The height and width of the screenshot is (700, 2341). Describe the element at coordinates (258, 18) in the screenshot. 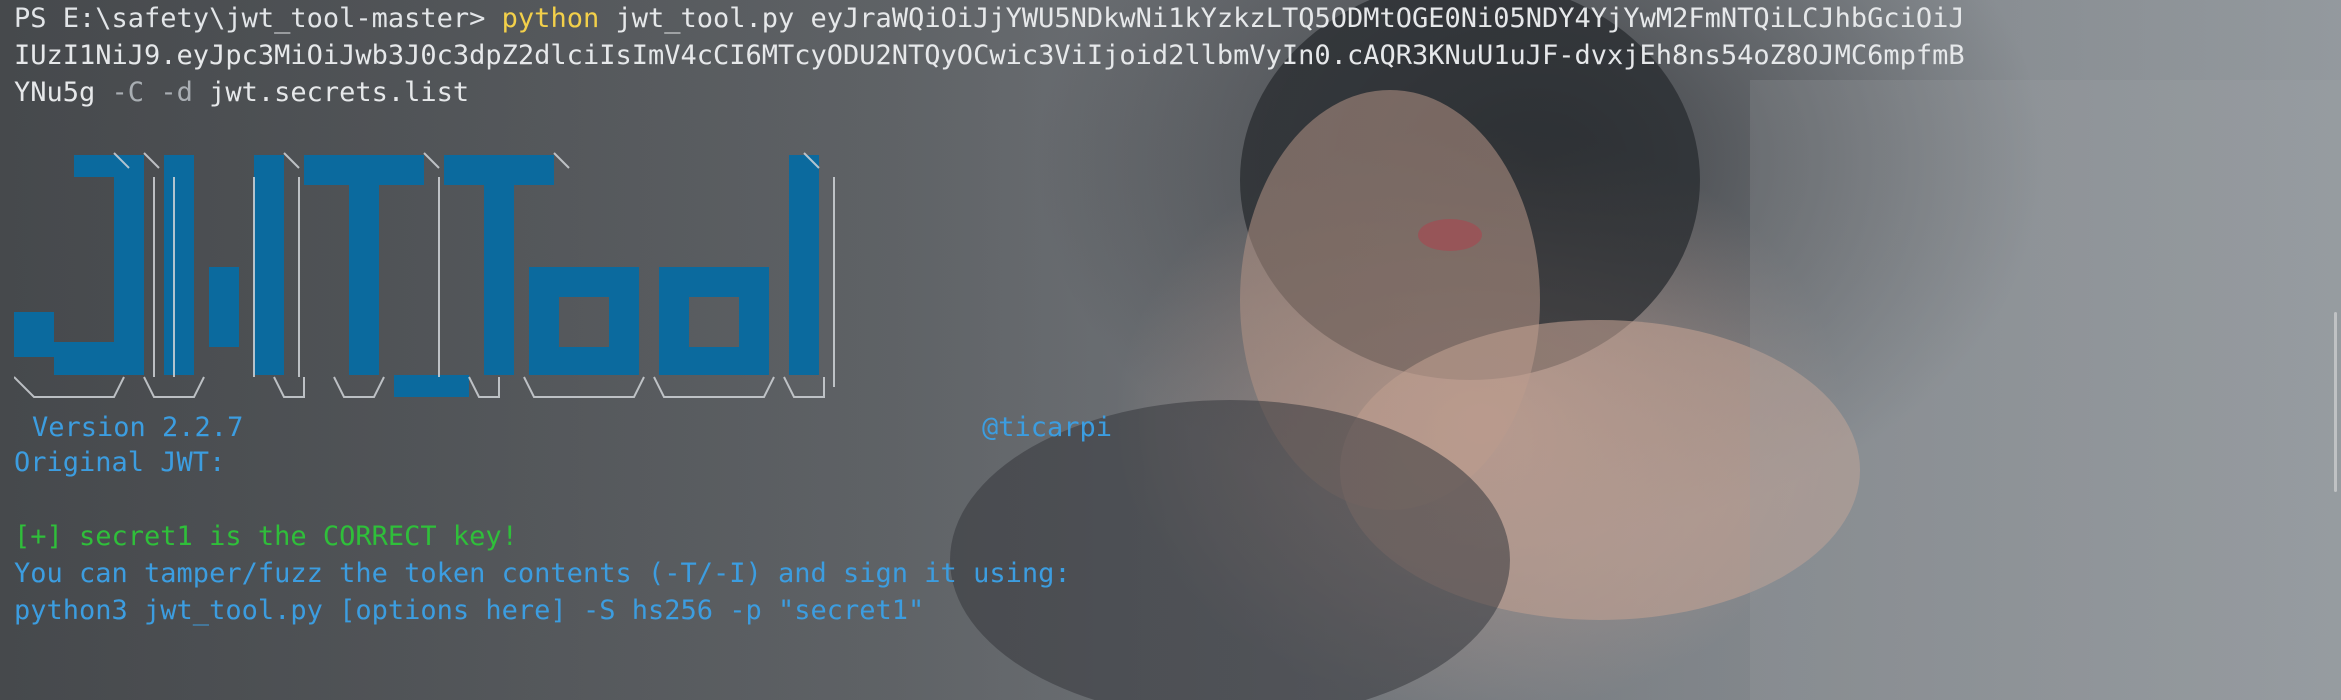

I see `shell-prompt: PS E:\safety\jwt_tool-master>` at that location.